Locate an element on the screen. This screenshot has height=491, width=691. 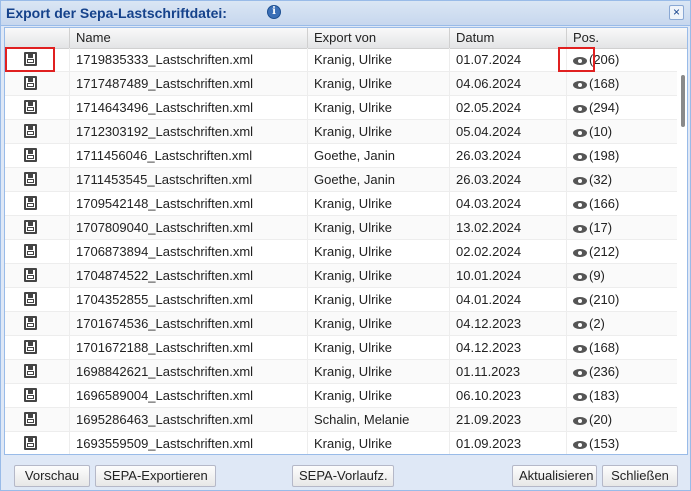
aktualisieren-button: Aktualisieren is located at coordinates (554, 476).